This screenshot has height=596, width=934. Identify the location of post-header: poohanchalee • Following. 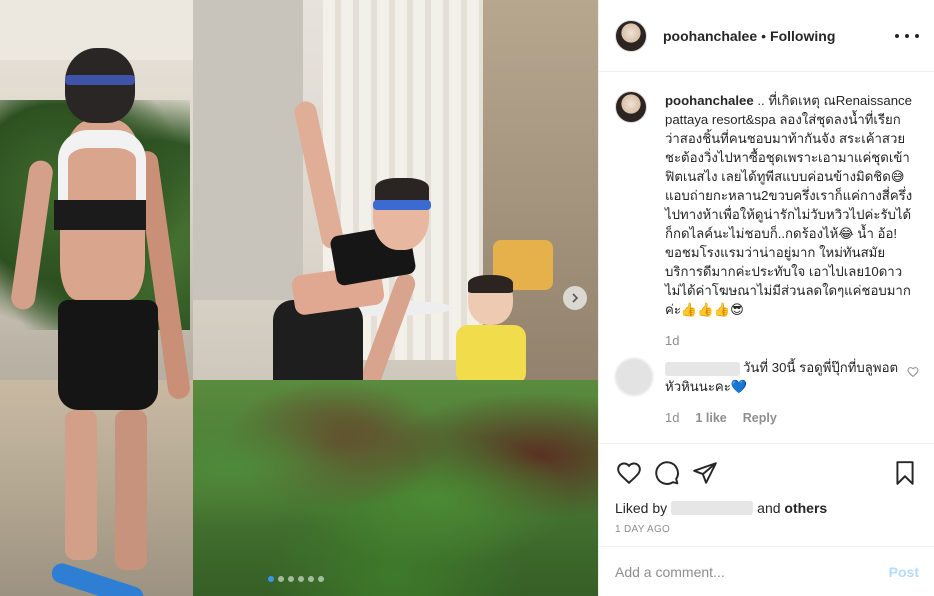
(766, 36).